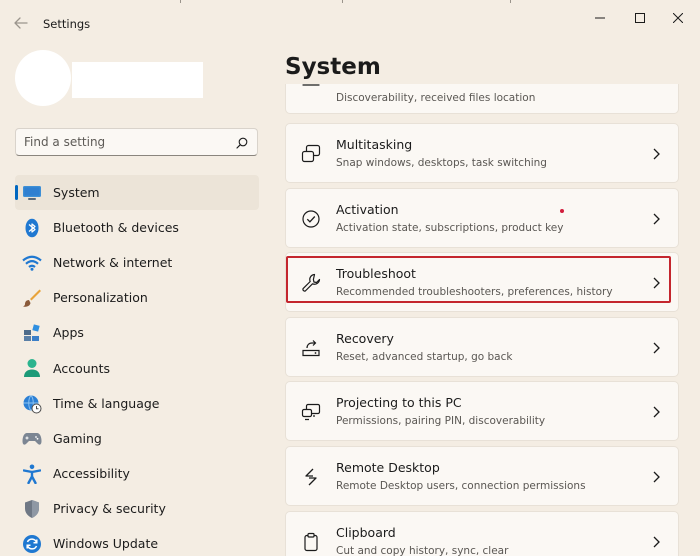 This screenshot has width=700, height=556. Describe the element at coordinates (311, 85) in the screenshot. I see `nearby-sharing-icon` at that location.